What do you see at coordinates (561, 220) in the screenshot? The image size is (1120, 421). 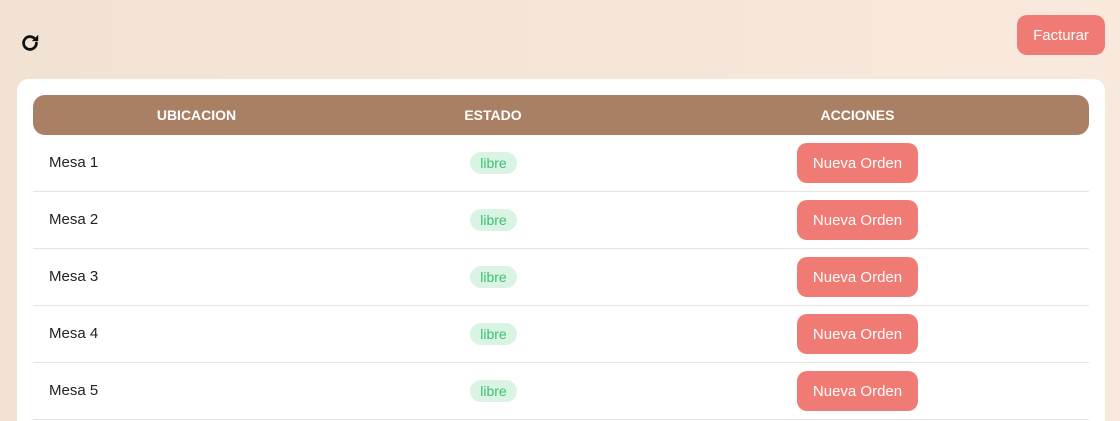 I see `table-row: Mesa 2 libre Nueva Orden` at bounding box center [561, 220].